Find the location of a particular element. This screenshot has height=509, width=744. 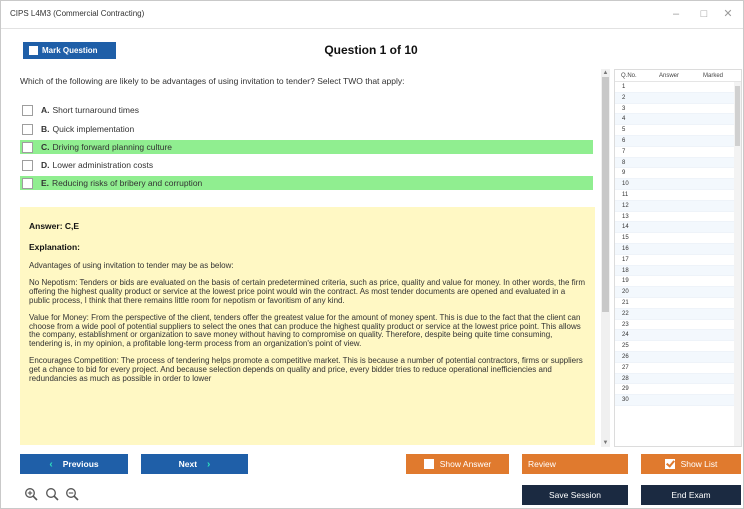

question-list-row: 1 is located at coordinates (678, 87).